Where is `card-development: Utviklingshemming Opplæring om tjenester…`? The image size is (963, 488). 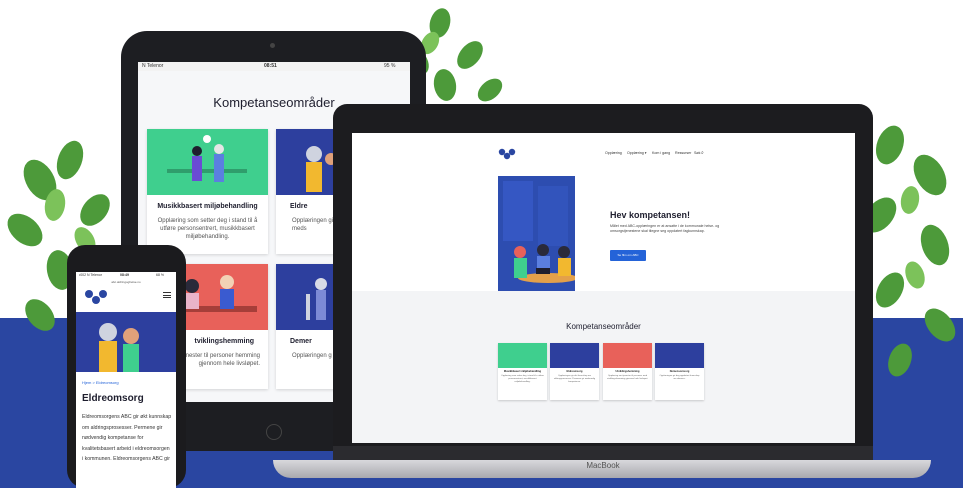
card-development: Utviklingshemming Opplæring om tjenester… is located at coordinates (627, 371).